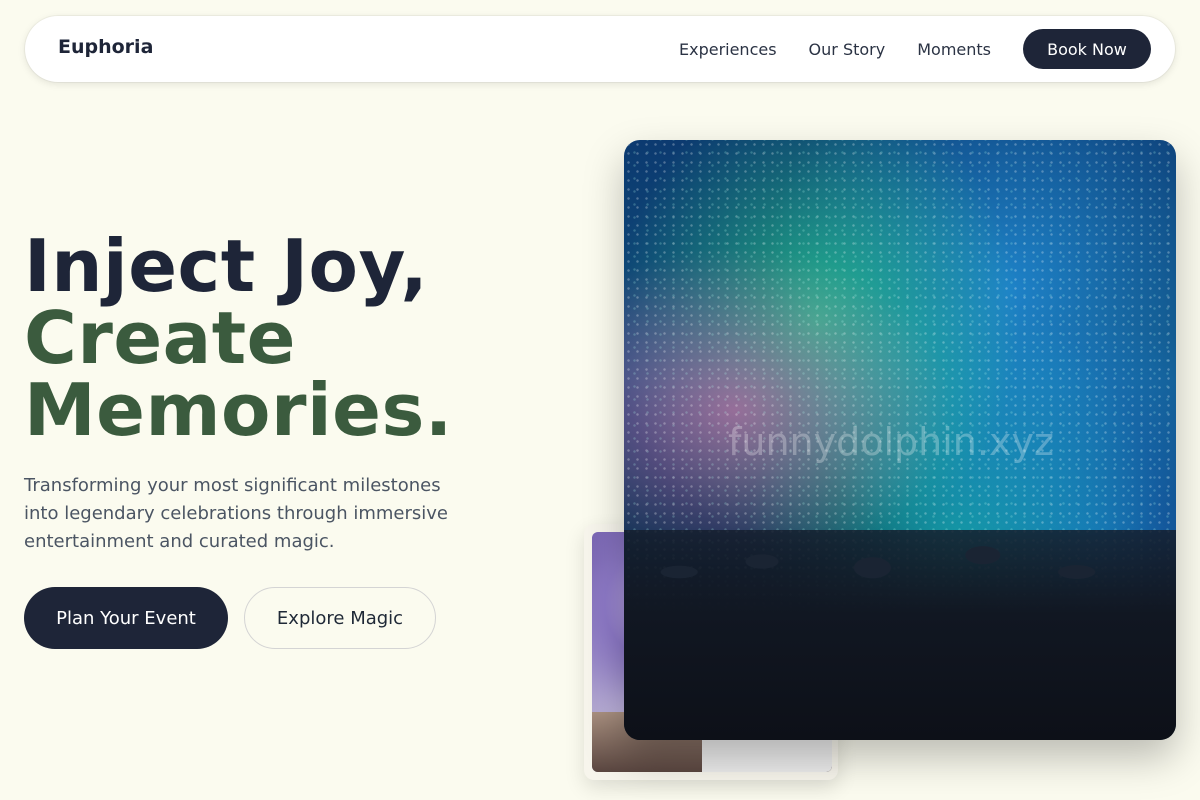  I want to click on hero-headline: Inject Joy, Create Memories., so click(238, 338).